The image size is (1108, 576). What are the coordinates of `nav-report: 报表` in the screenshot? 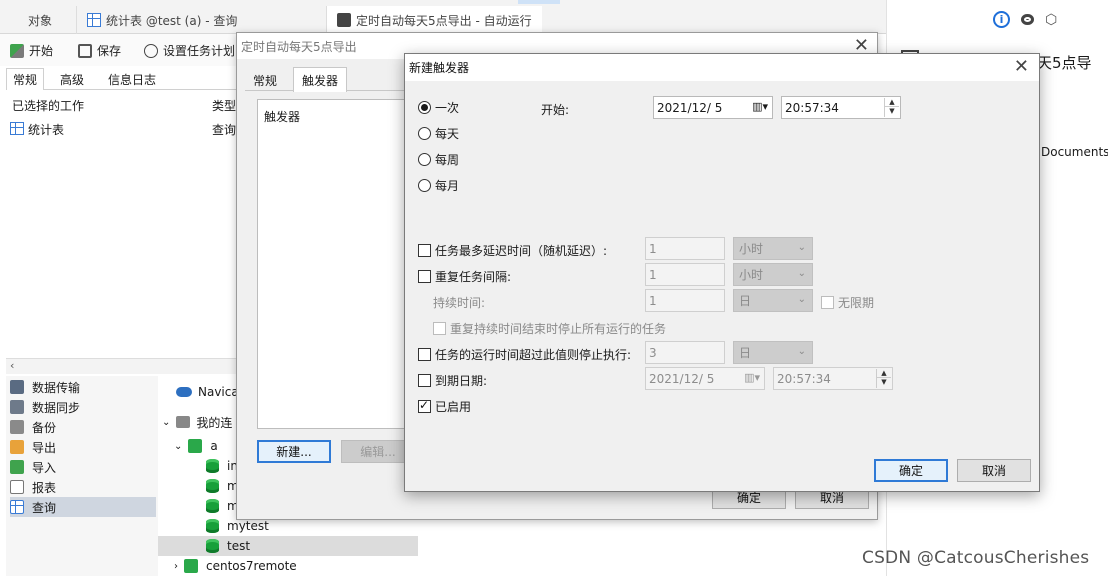 It's located at (83, 487).